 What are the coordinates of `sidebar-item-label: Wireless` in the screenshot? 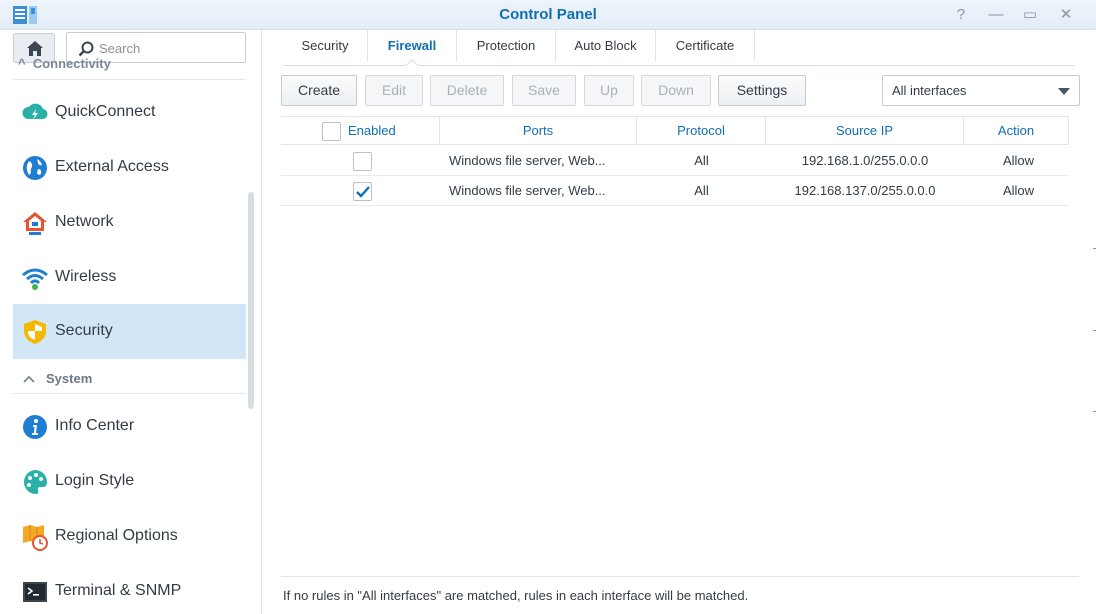 It's located at (86, 276).